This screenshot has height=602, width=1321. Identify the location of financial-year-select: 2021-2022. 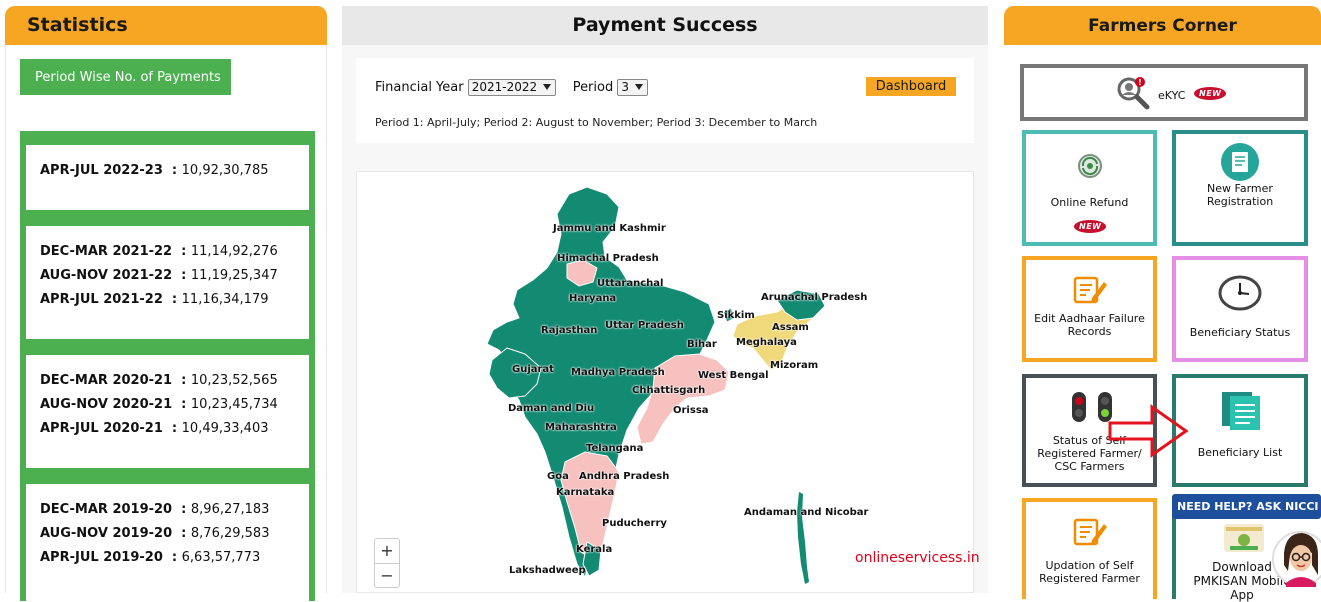
(512, 87).